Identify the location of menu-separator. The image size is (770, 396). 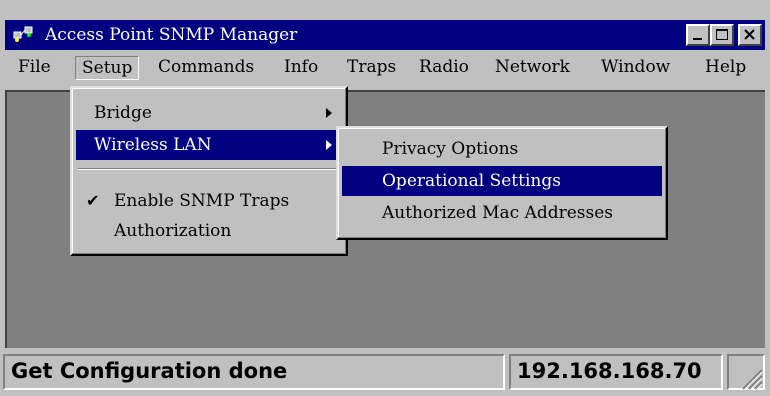
(209, 169).